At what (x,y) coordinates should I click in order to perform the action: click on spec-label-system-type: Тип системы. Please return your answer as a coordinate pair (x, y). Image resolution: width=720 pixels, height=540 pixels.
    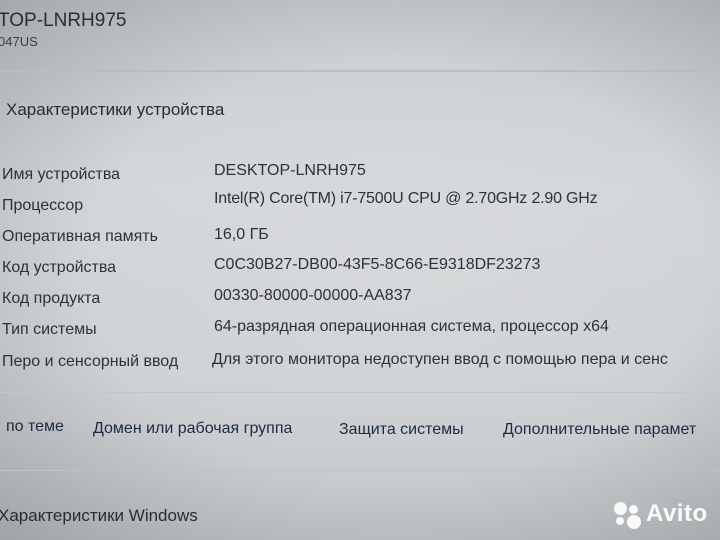
    Looking at the image, I should click on (49, 329).